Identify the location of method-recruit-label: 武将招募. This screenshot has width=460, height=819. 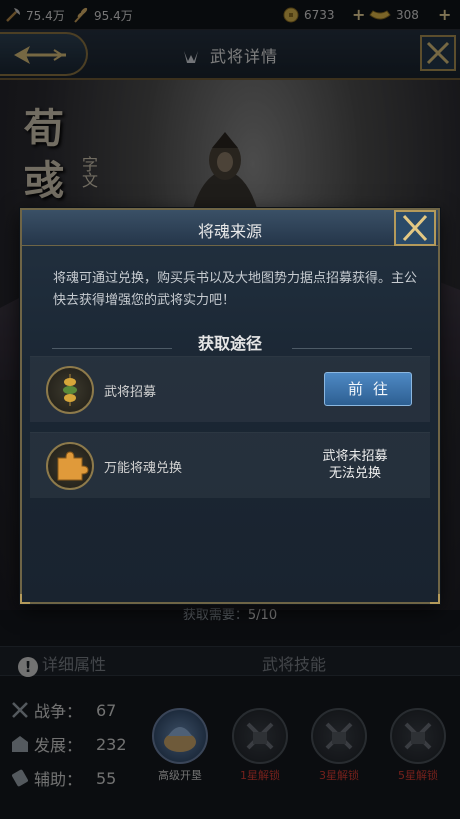
(130, 392).